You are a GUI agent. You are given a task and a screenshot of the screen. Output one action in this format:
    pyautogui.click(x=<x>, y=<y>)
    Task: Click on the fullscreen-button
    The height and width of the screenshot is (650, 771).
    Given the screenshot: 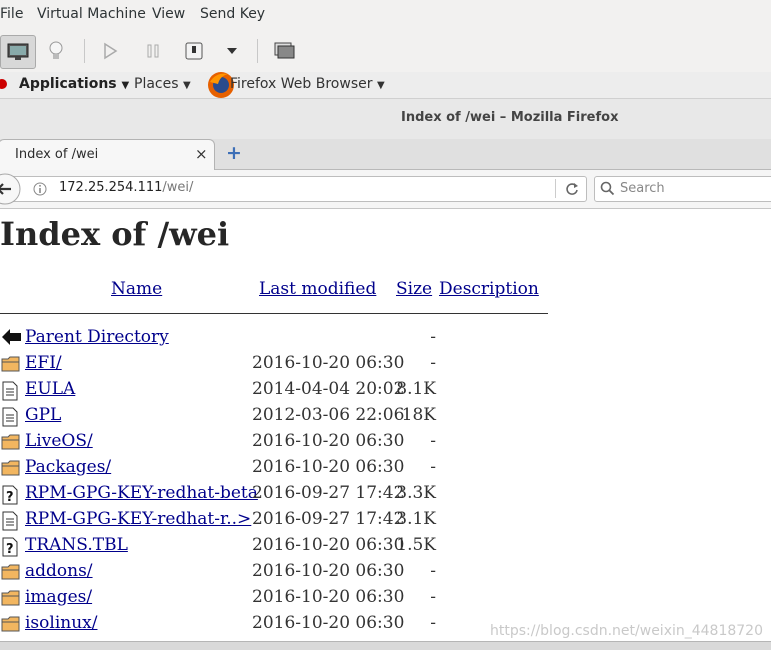 What is the action you would take?
    pyautogui.click(x=284, y=51)
    